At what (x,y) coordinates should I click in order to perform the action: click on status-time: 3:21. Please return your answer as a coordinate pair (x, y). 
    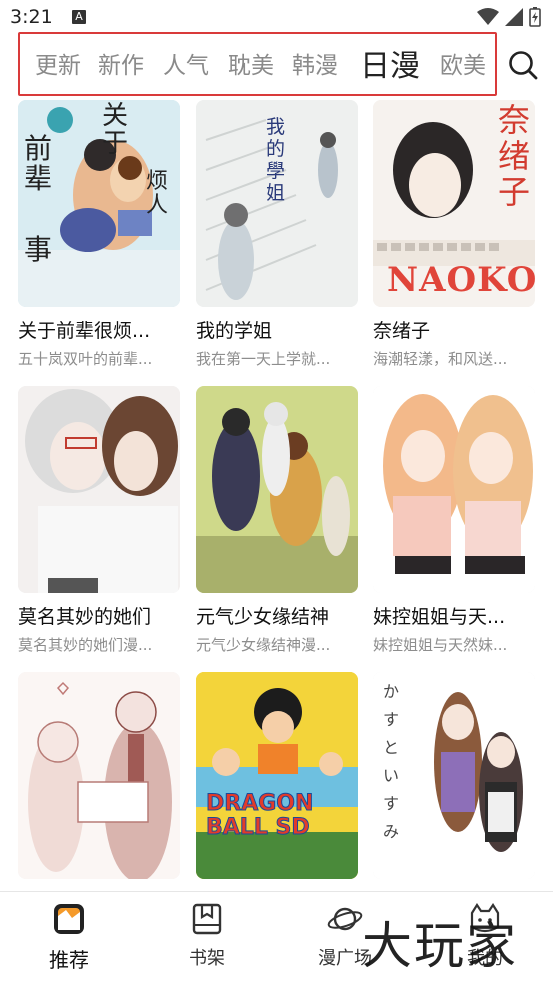
    Looking at the image, I should click on (31, 17).